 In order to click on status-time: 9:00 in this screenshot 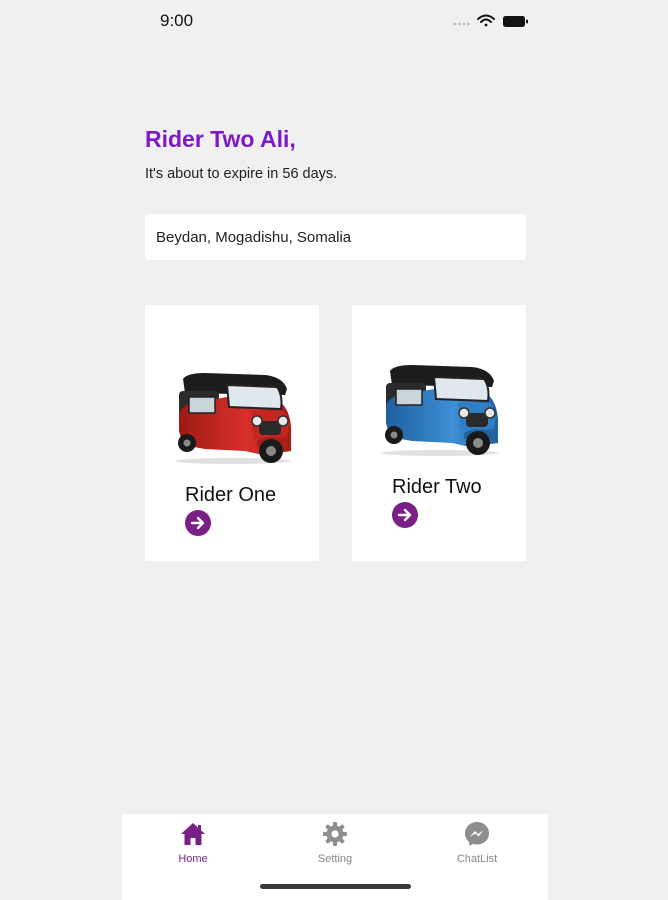, I will do `click(177, 20)`.